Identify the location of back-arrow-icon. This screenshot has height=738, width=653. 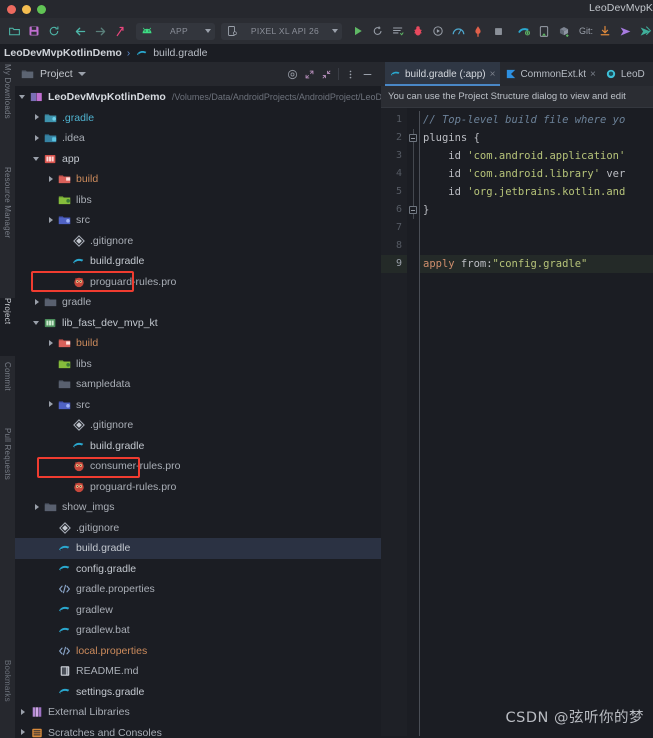
(80, 31).